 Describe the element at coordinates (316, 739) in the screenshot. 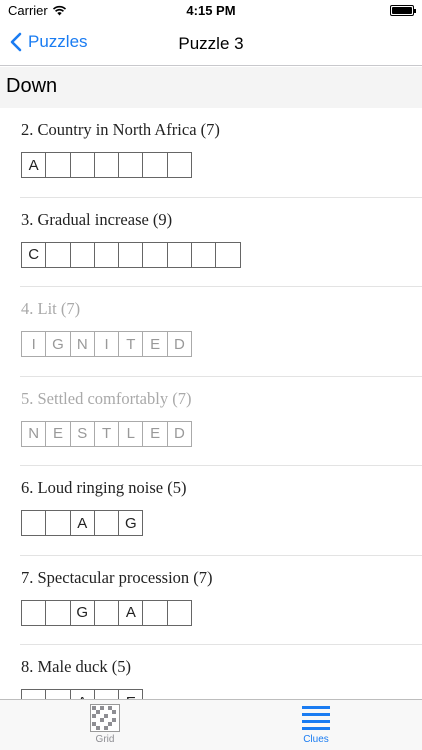

I see `tab-clues-label: Clues` at that location.